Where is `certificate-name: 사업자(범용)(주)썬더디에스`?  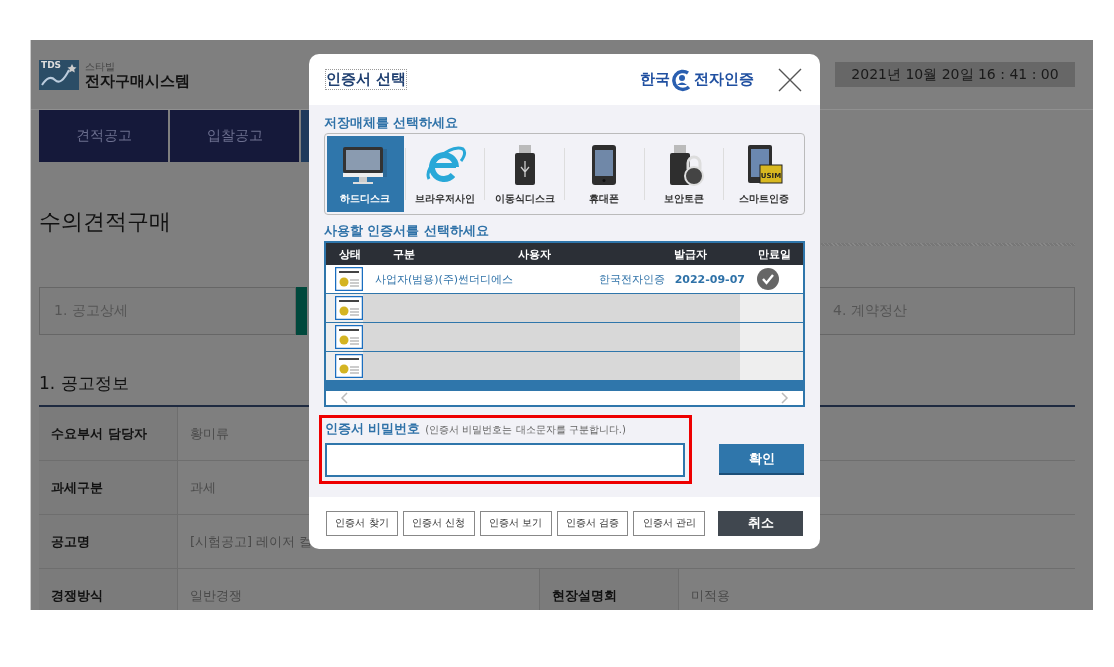 certificate-name: 사업자(범용)(주)썬더디에스 is located at coordinates (445, 279).